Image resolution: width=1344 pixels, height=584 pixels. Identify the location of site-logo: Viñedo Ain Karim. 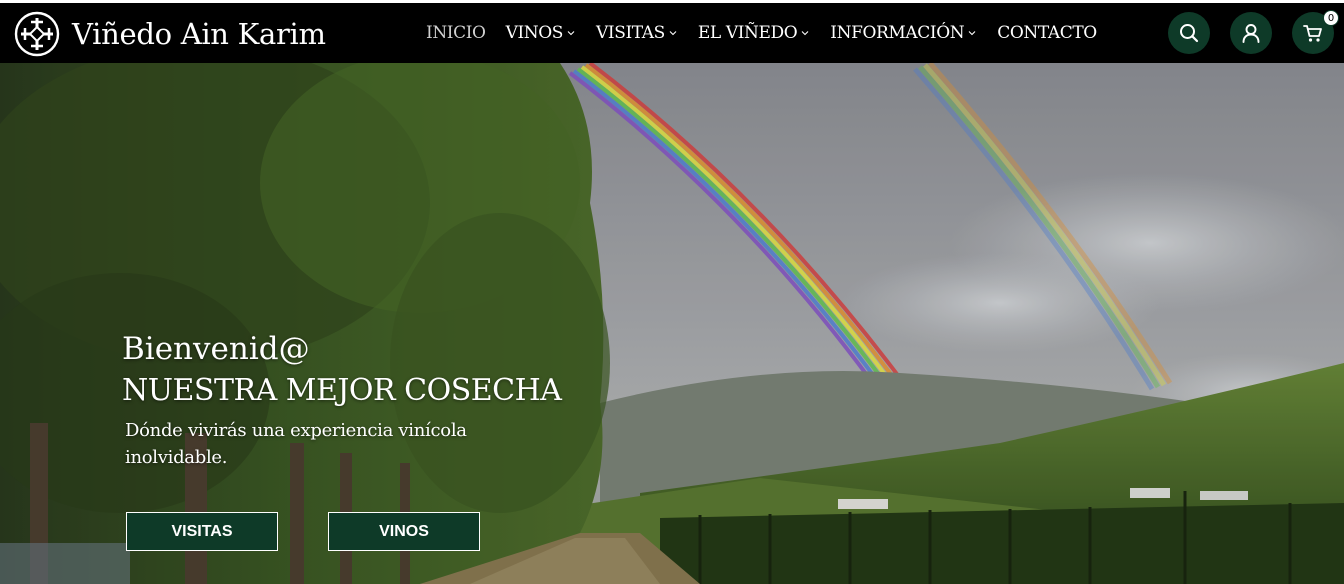
(170, 34).